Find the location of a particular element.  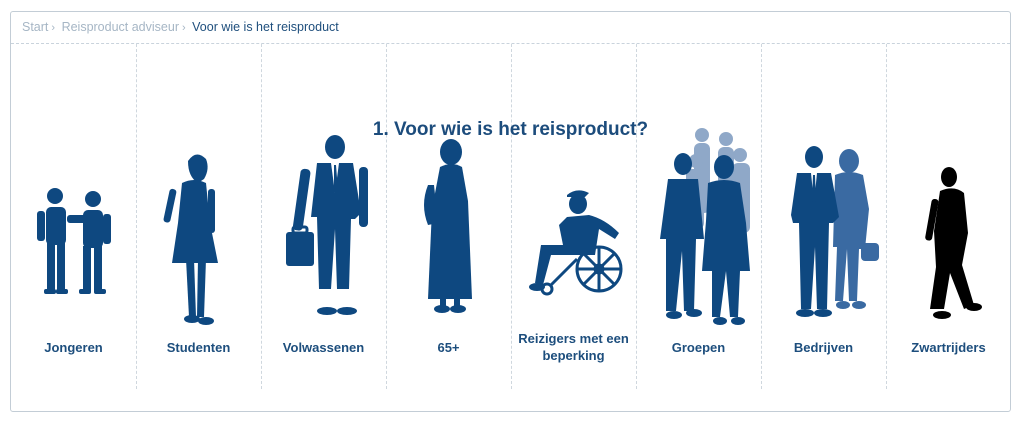

category-jongeren: Jongeren is located at coordinates (74, 216).